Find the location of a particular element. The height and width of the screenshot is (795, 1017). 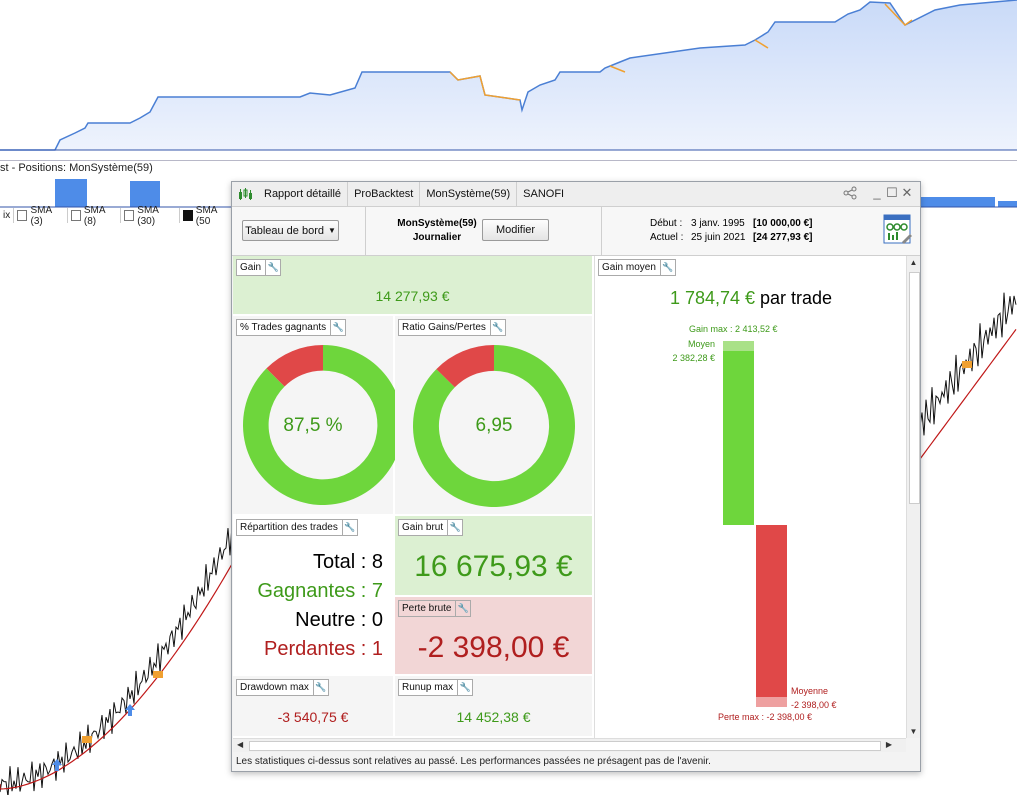

loss-max-bar is located at coordinates (771, 702).